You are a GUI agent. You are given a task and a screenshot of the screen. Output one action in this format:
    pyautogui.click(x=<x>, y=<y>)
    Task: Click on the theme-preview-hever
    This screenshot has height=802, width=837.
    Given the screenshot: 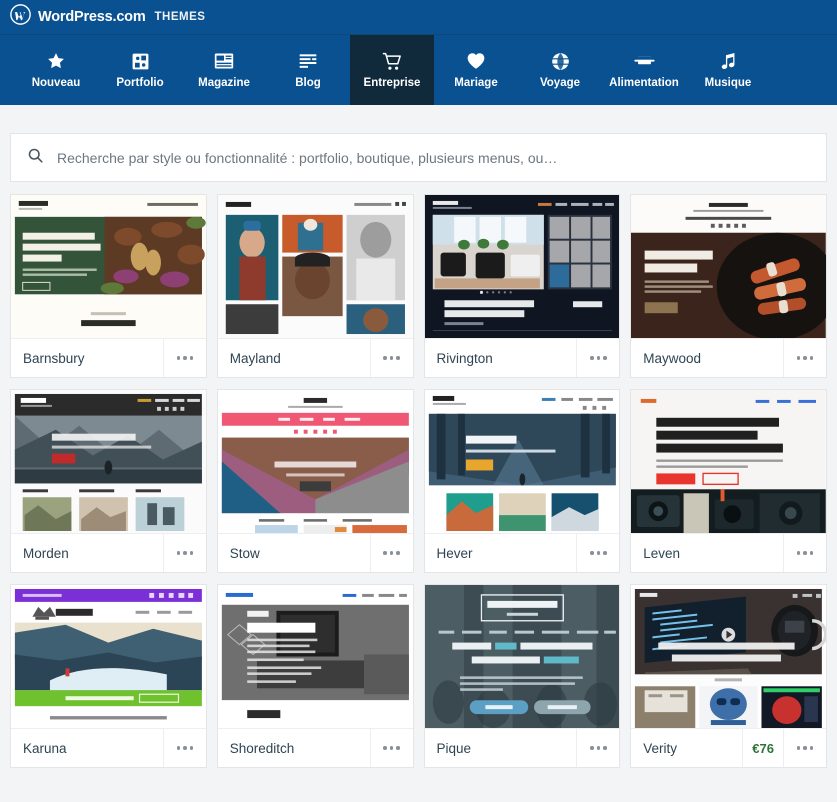 What is the action you would take?
    pyautogui.click(x=522, y=462)
    